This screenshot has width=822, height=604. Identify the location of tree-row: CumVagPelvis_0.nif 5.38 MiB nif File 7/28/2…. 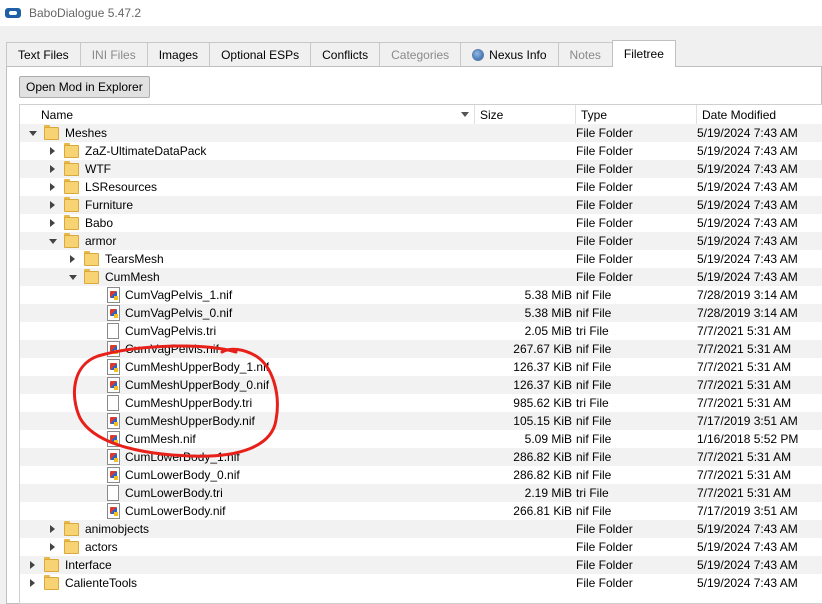
(421, 313).